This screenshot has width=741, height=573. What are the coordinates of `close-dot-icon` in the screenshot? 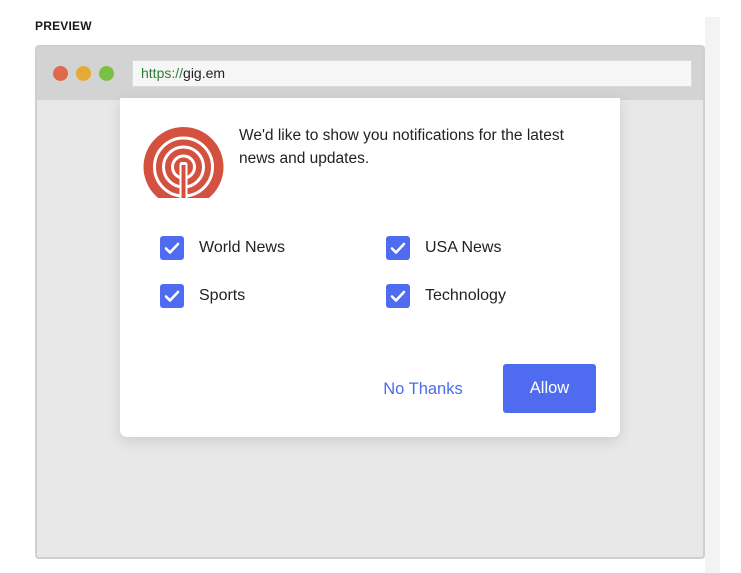 It's located at (60, 73).